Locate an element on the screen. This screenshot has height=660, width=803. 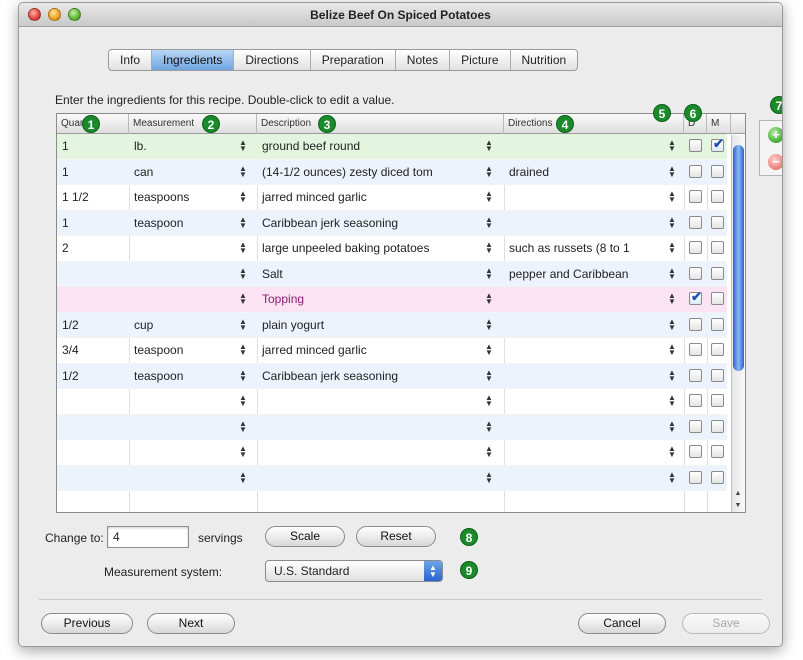
add-ingredient-button: + is located at coordinates (775, 135).